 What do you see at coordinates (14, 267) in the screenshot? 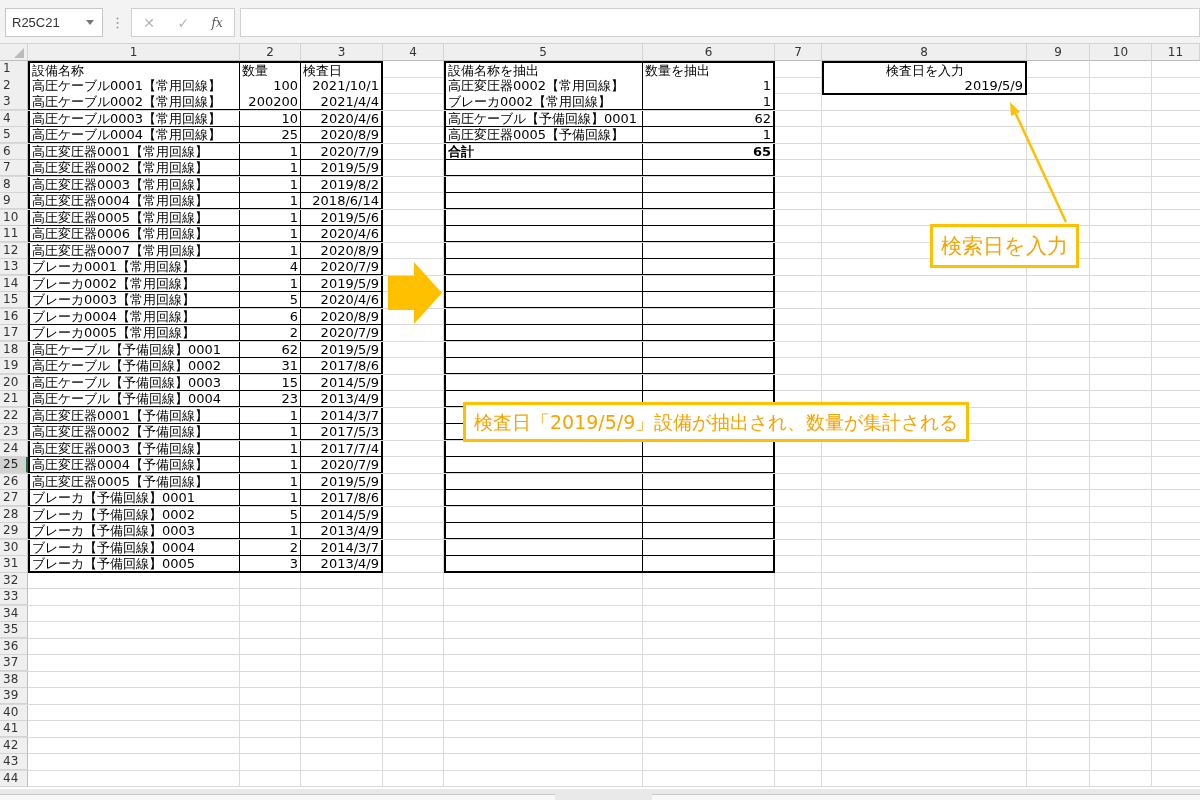
I see `row-header: 13` at bounding box center [14, 267].